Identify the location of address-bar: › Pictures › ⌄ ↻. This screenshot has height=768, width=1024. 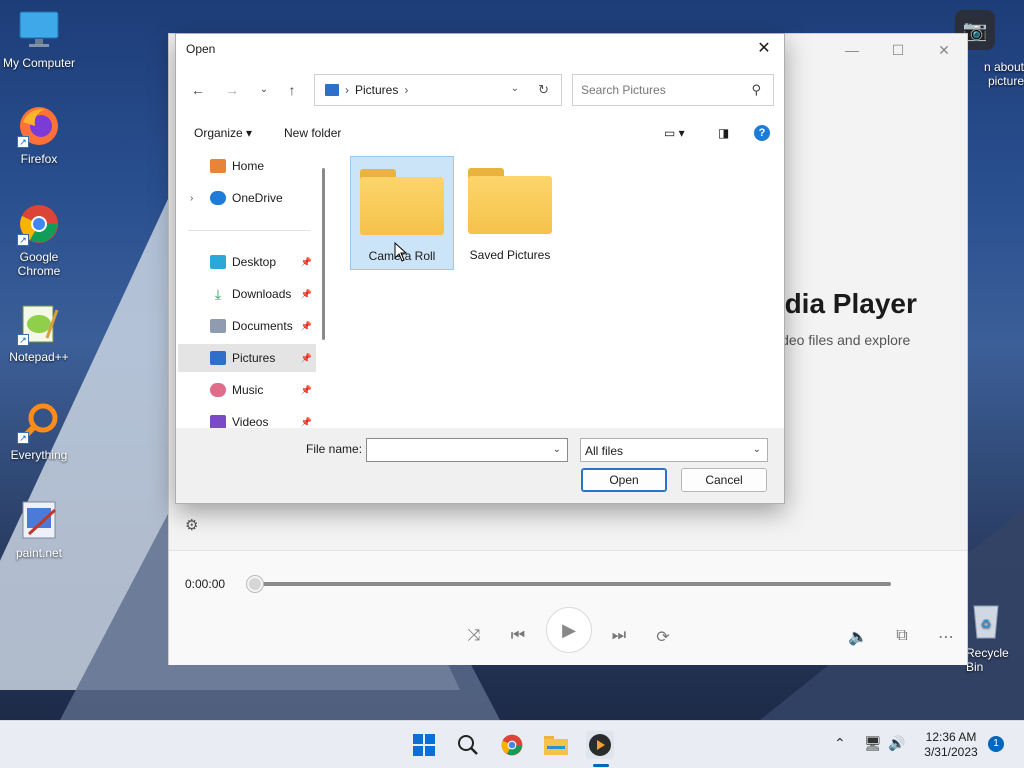
(438, 90).